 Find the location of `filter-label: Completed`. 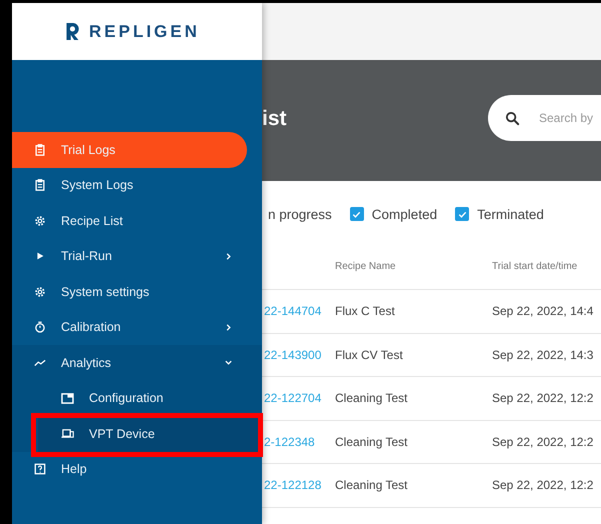

filter-label: Completed is located at coordinates (405, 214).